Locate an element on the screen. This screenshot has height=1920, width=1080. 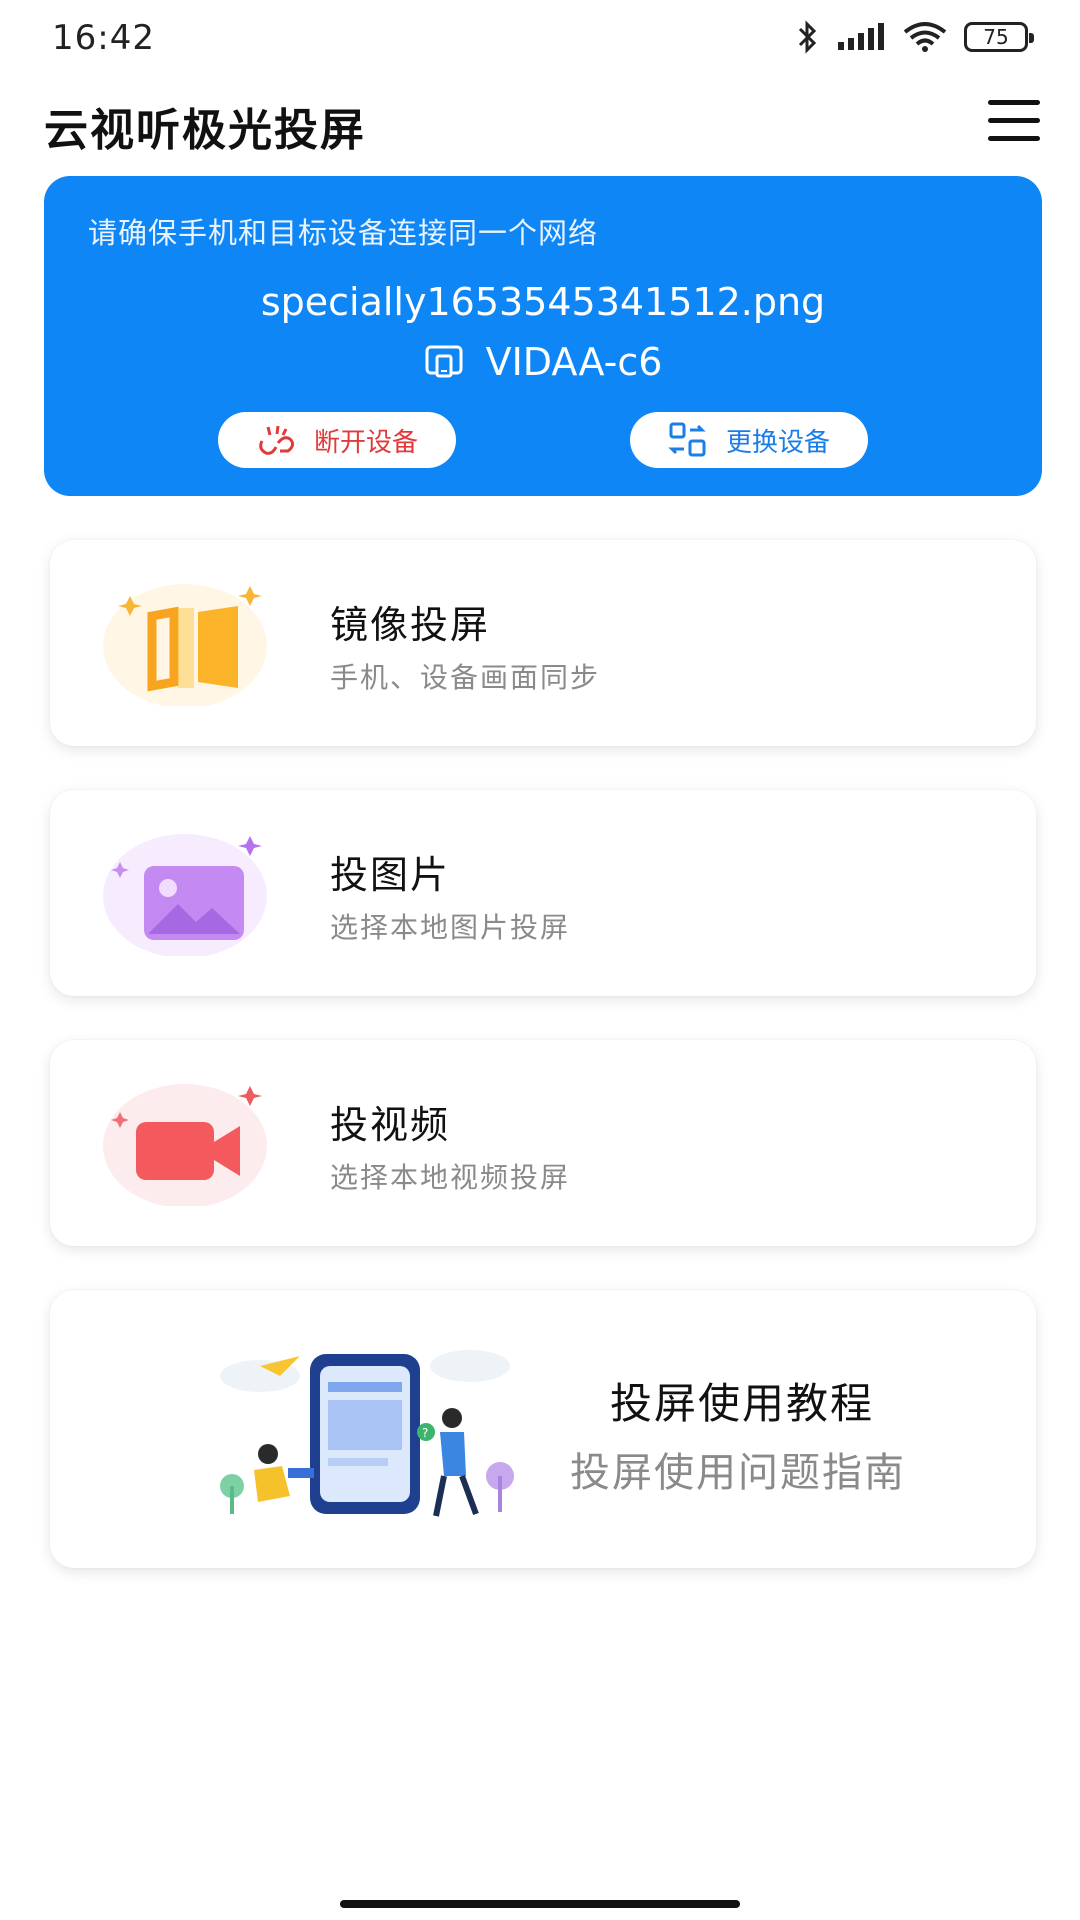
status-icons: 75 is located at coordinates (915, 37).